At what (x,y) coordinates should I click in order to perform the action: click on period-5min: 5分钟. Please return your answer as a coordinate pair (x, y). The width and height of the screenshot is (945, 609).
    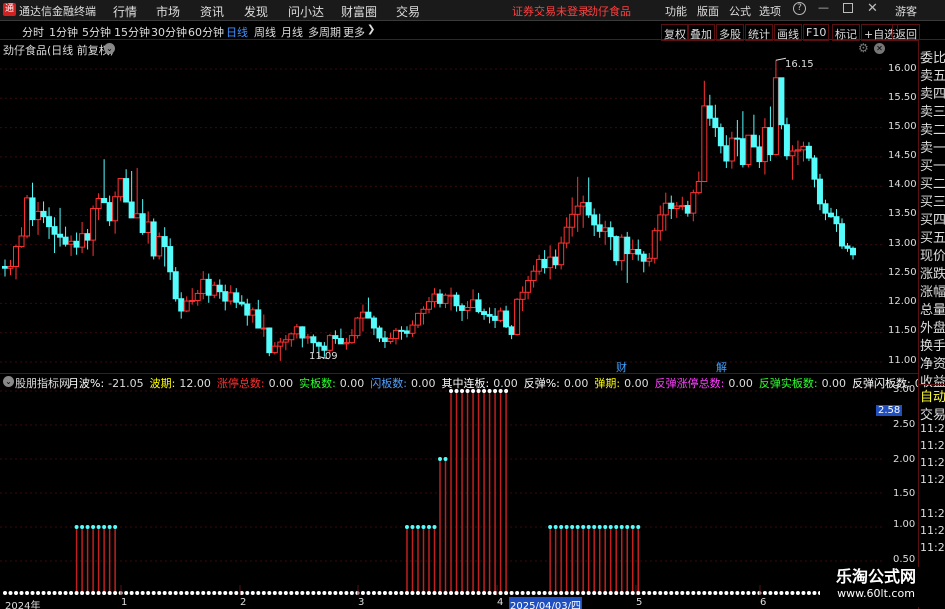
    Looking at the image, I should click on (96, 32).